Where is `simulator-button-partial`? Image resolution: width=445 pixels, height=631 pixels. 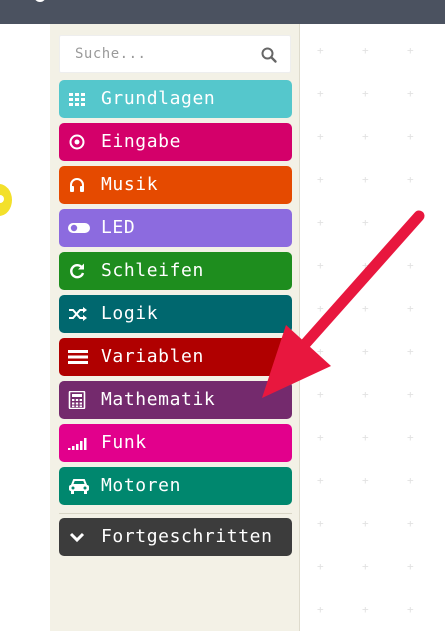
simulator-button-partial is located at coordinates (6, 200).